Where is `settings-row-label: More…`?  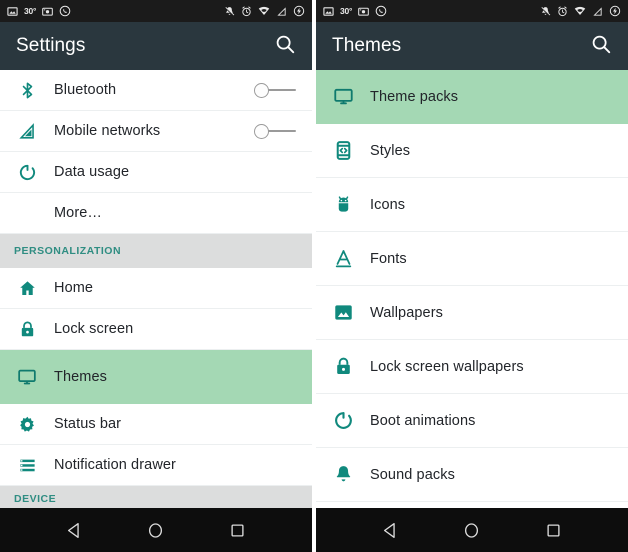
settings-row-label: More… is located at coordinates (78, 213).